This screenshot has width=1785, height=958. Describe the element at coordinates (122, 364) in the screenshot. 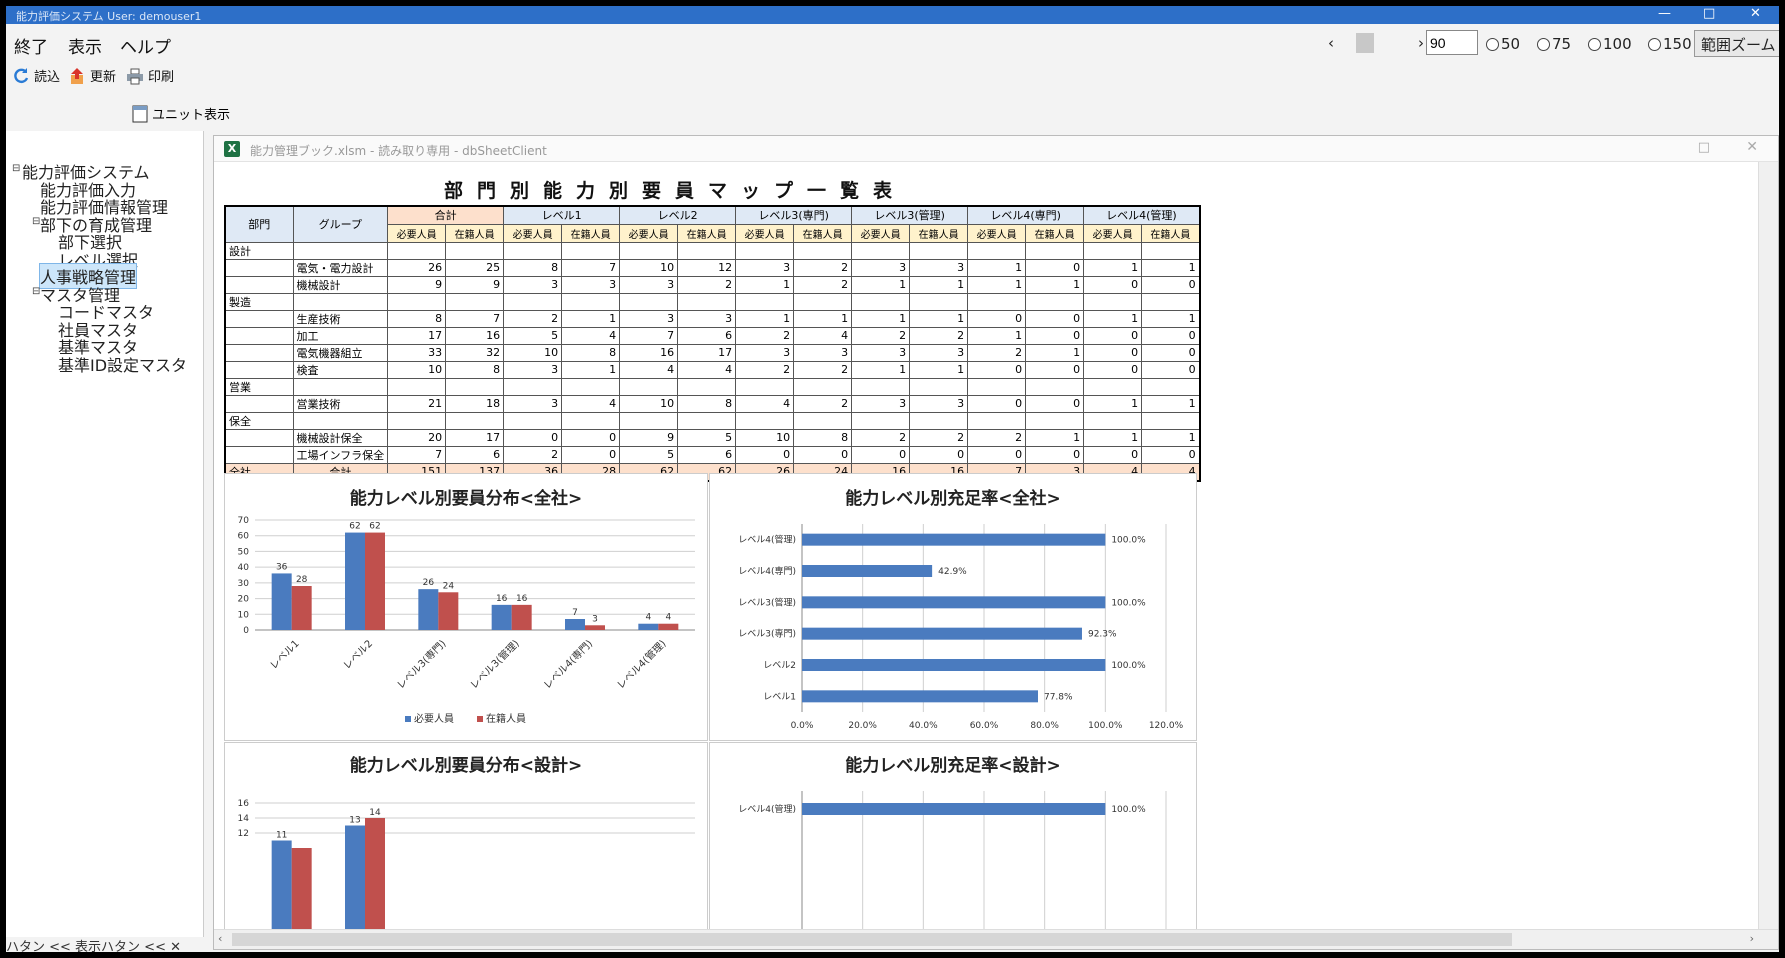

I see `tree-item: 基準ID設定マスタ` at that location.